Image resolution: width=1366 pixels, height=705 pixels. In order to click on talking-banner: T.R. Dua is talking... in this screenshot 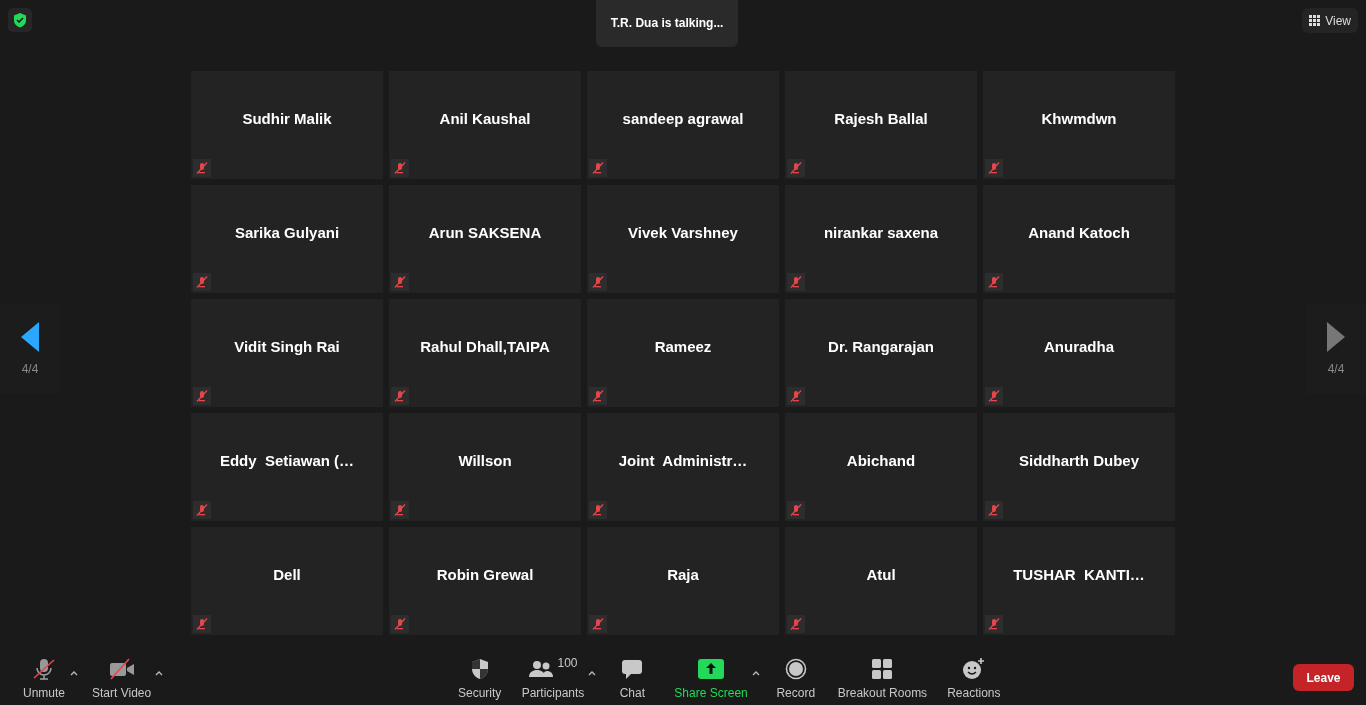, I will do `click(667, 23)`.